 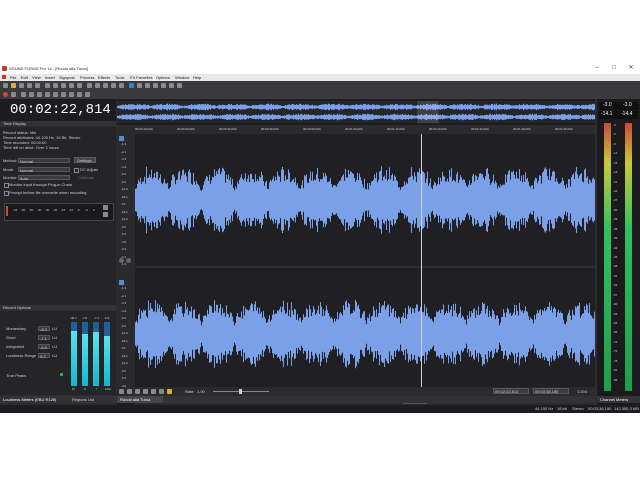 I want to click on play-all-icon, so click(x=23, y=94).